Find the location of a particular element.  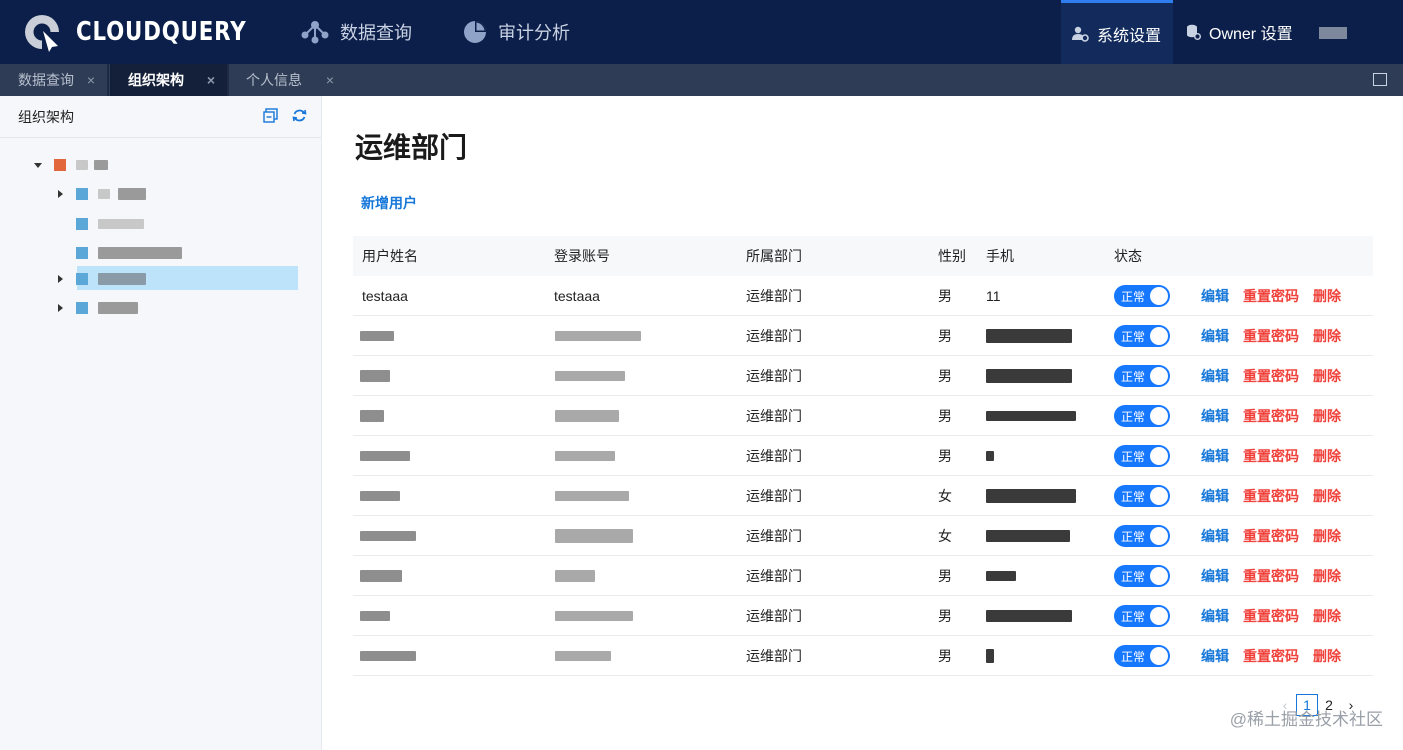

user-avatar is located at coordinates (1333, 33).